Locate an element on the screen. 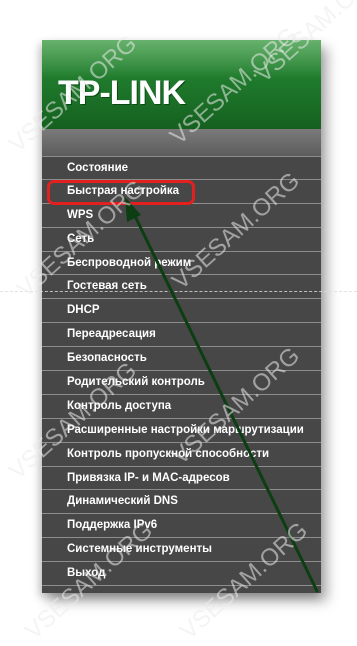  menu-item-access-control: Контроль доступа is located at coordinates (181, 407).